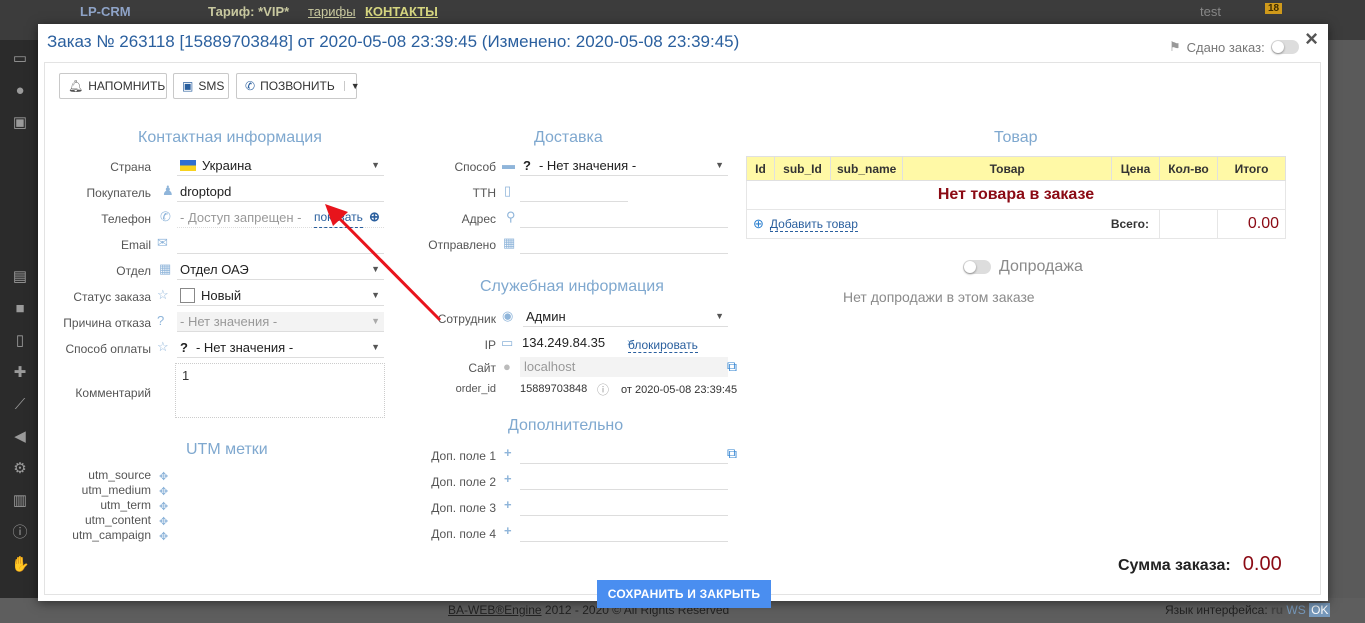 This screenshot has width=1365, height=623. Describe the element at coordinates (280, 192) in the screenshot. I see `buyer-field: droptopd` at that location.